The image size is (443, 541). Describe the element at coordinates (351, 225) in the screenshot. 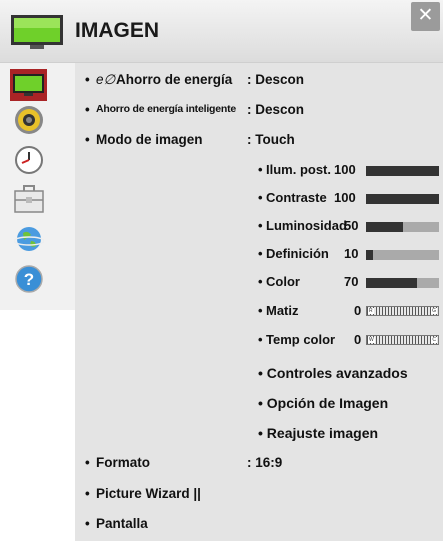

I see `setting-value: 50` at that location.